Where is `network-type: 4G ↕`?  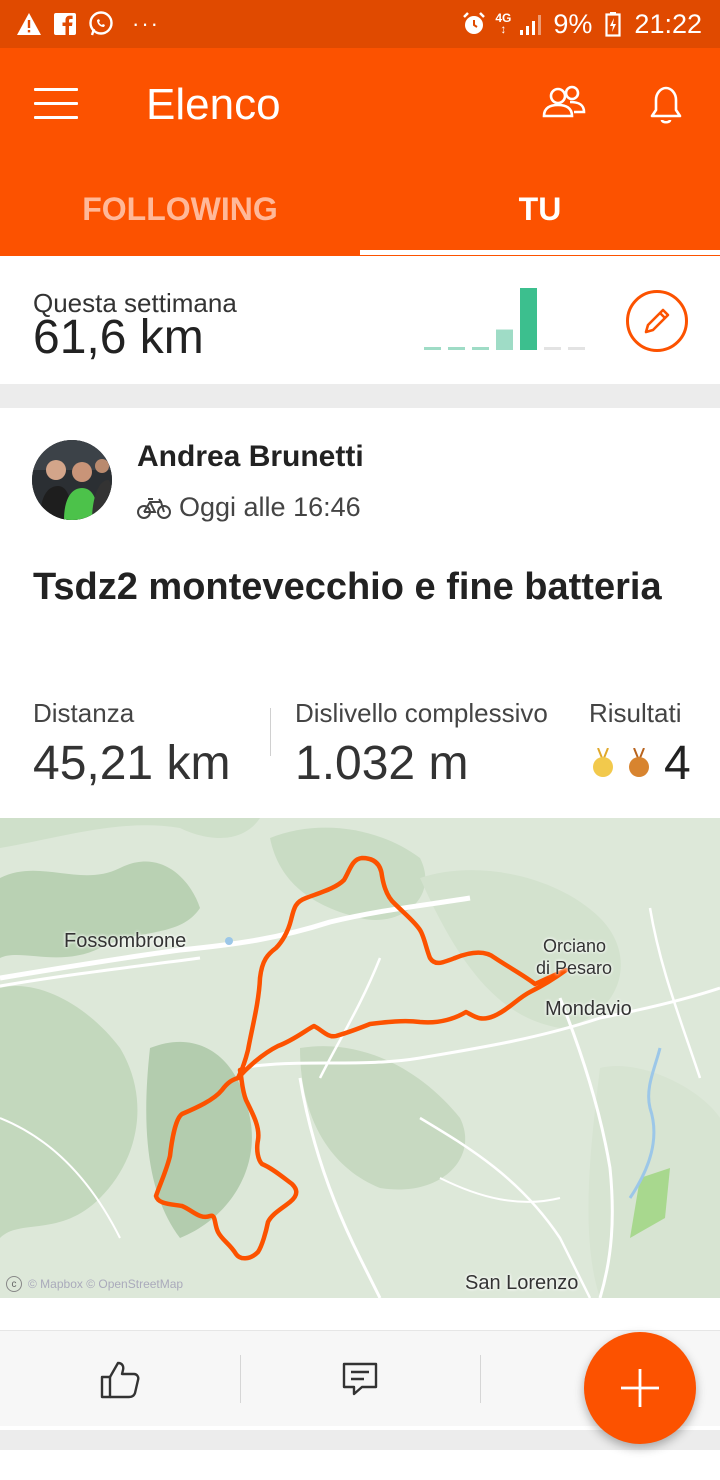 network-type: 4G ↕ is located at coordinates (503, 24).